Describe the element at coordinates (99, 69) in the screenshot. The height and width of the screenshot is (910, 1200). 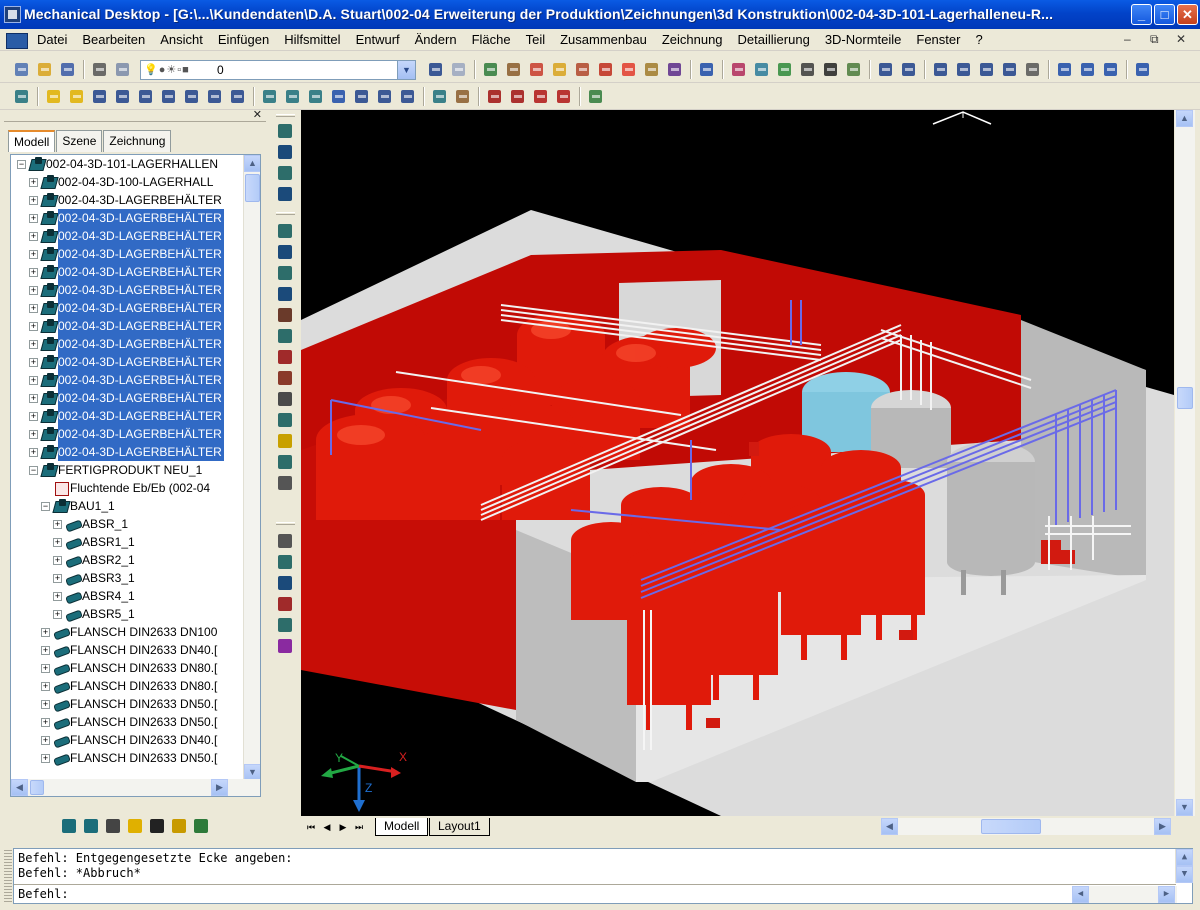
I see `plot-icon` at that location.